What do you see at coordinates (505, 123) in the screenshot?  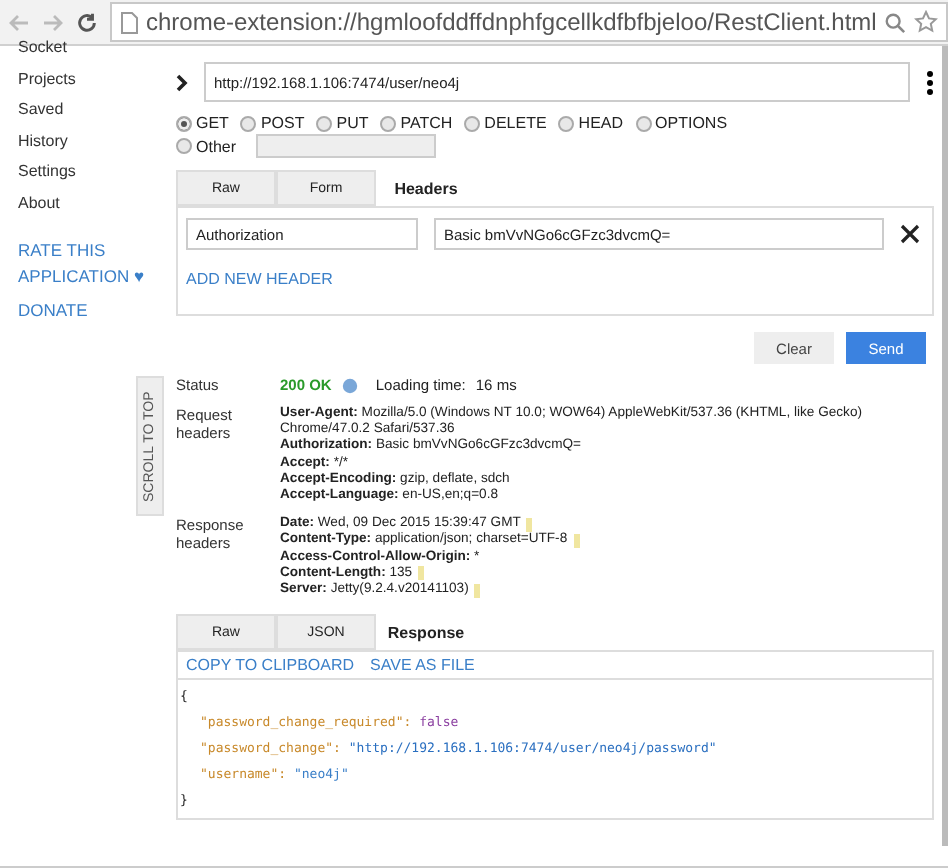 I see `method-radio: DELETE` at bounding box center [505, 123].